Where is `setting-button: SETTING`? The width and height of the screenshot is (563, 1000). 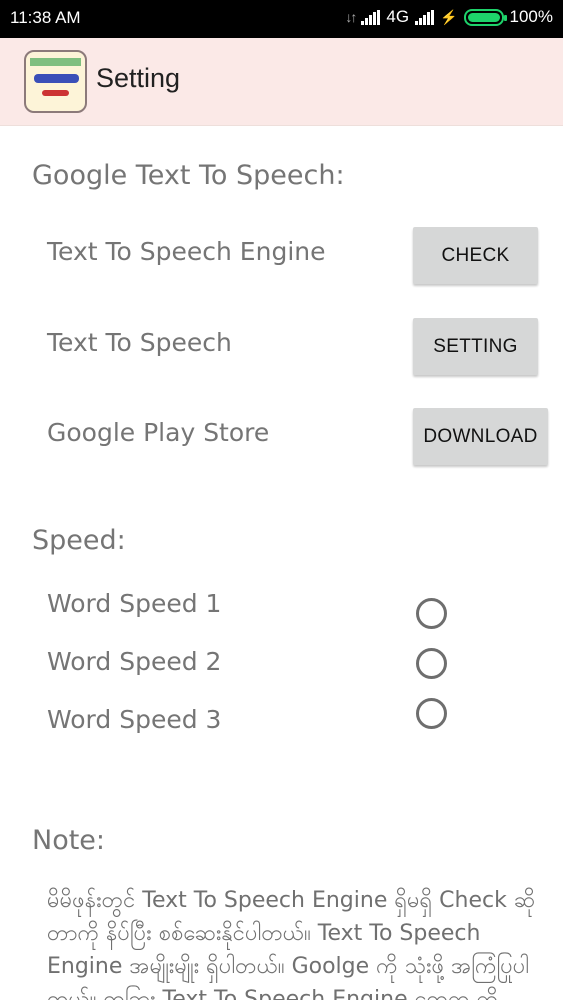
setting-button: SETTING is located at coordinates (475, 346).